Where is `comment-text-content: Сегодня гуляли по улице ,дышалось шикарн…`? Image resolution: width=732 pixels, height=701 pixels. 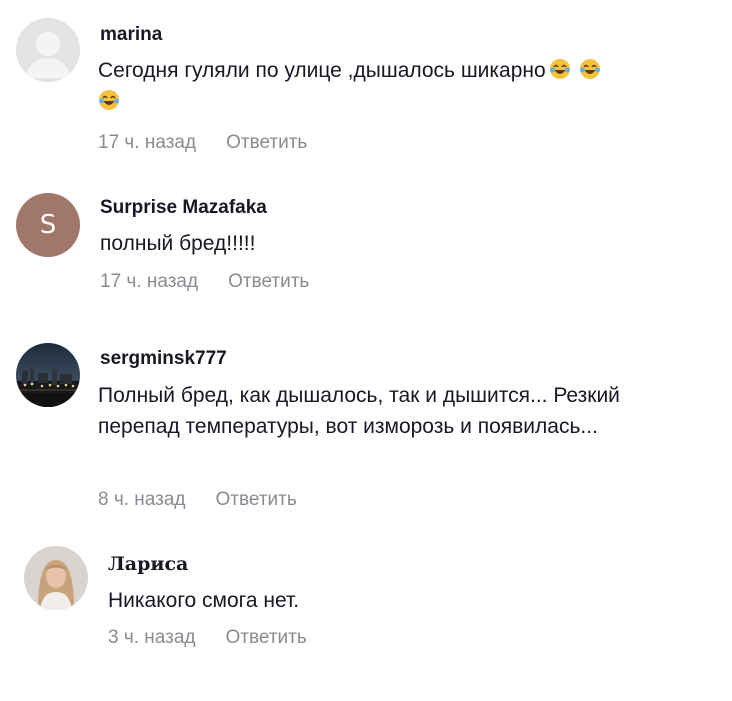
comment-text-content: Сегодня гуляли по улице ,дышалось шикарн… is located at coordinates (322, 70).